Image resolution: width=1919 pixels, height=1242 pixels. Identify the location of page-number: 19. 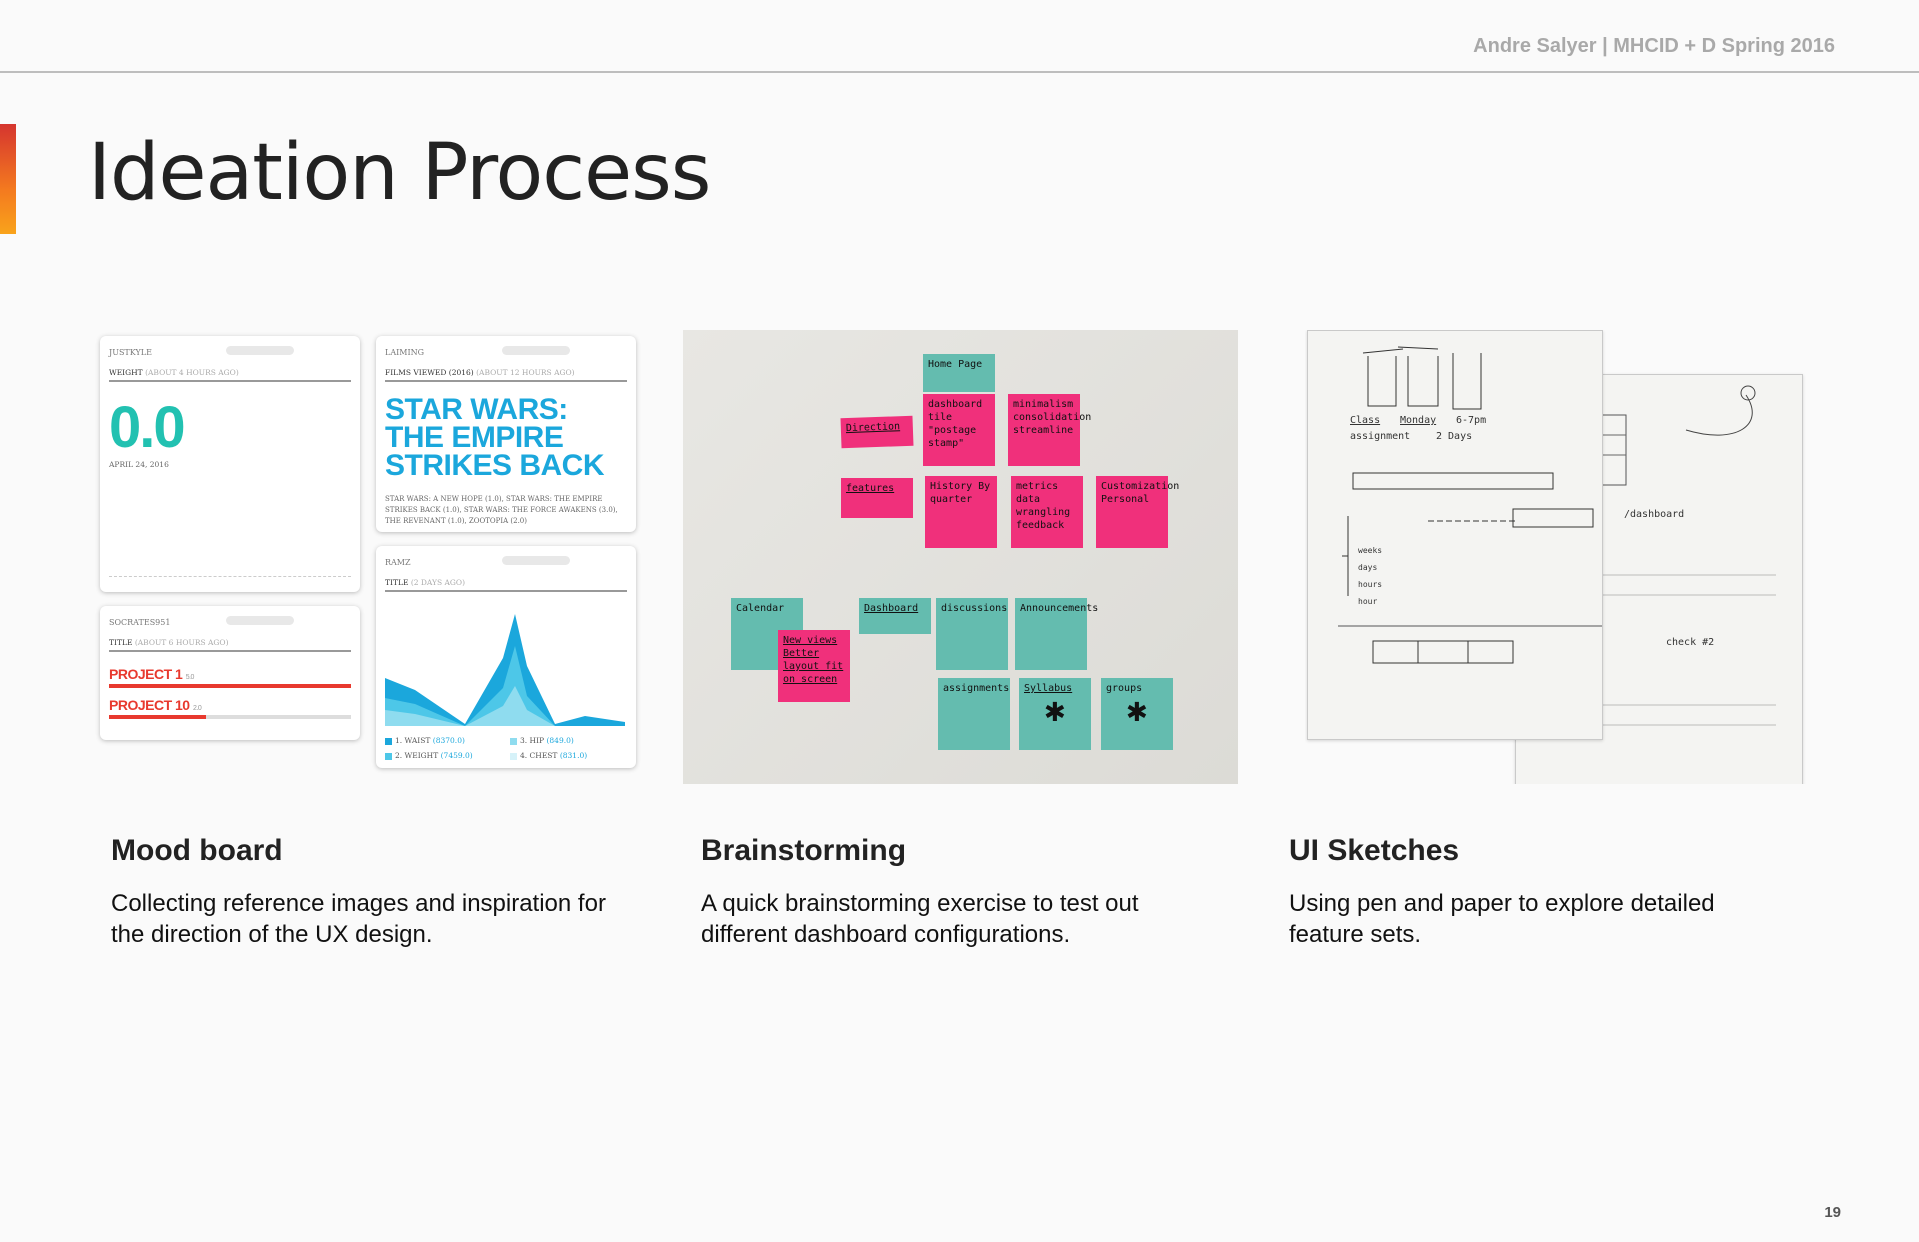
(1832, 1212).